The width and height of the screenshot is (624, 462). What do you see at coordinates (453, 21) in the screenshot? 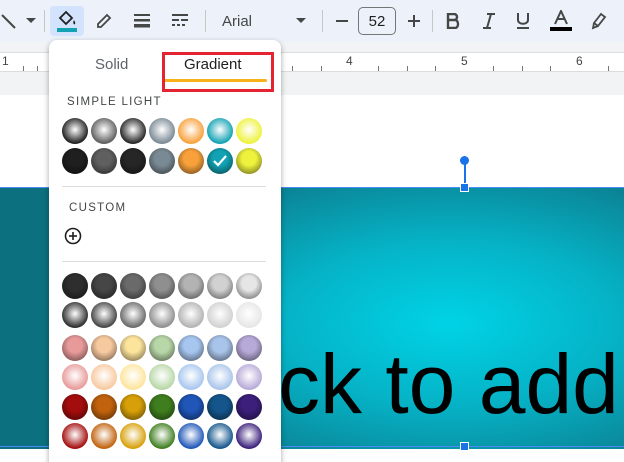
I see `bold-icon` at bounding box center [453, 21].